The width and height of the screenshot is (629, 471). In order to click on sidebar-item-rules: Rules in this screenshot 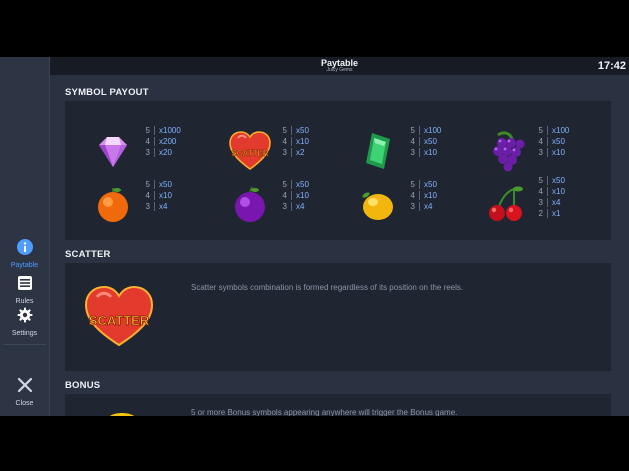, I will do `click(24, 290)`.